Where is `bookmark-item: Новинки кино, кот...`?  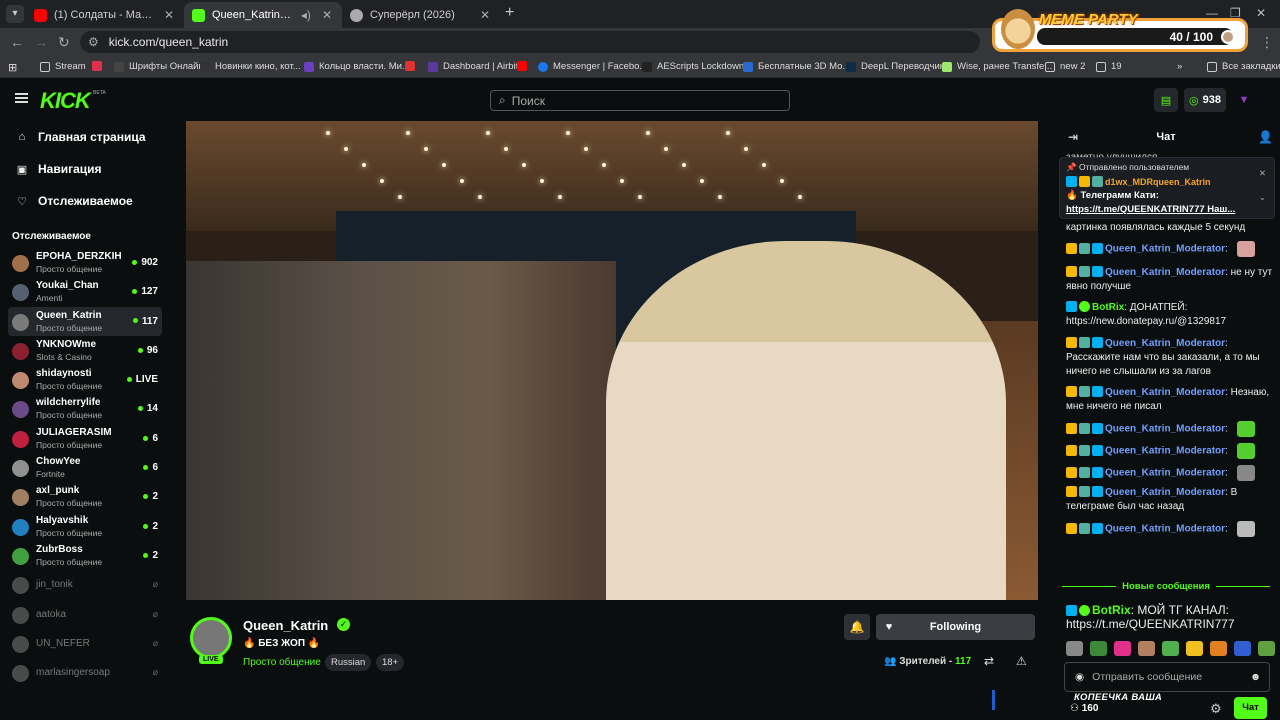 bookmark-item: Новинки кино, кот... is located at coordinates (250, 66).